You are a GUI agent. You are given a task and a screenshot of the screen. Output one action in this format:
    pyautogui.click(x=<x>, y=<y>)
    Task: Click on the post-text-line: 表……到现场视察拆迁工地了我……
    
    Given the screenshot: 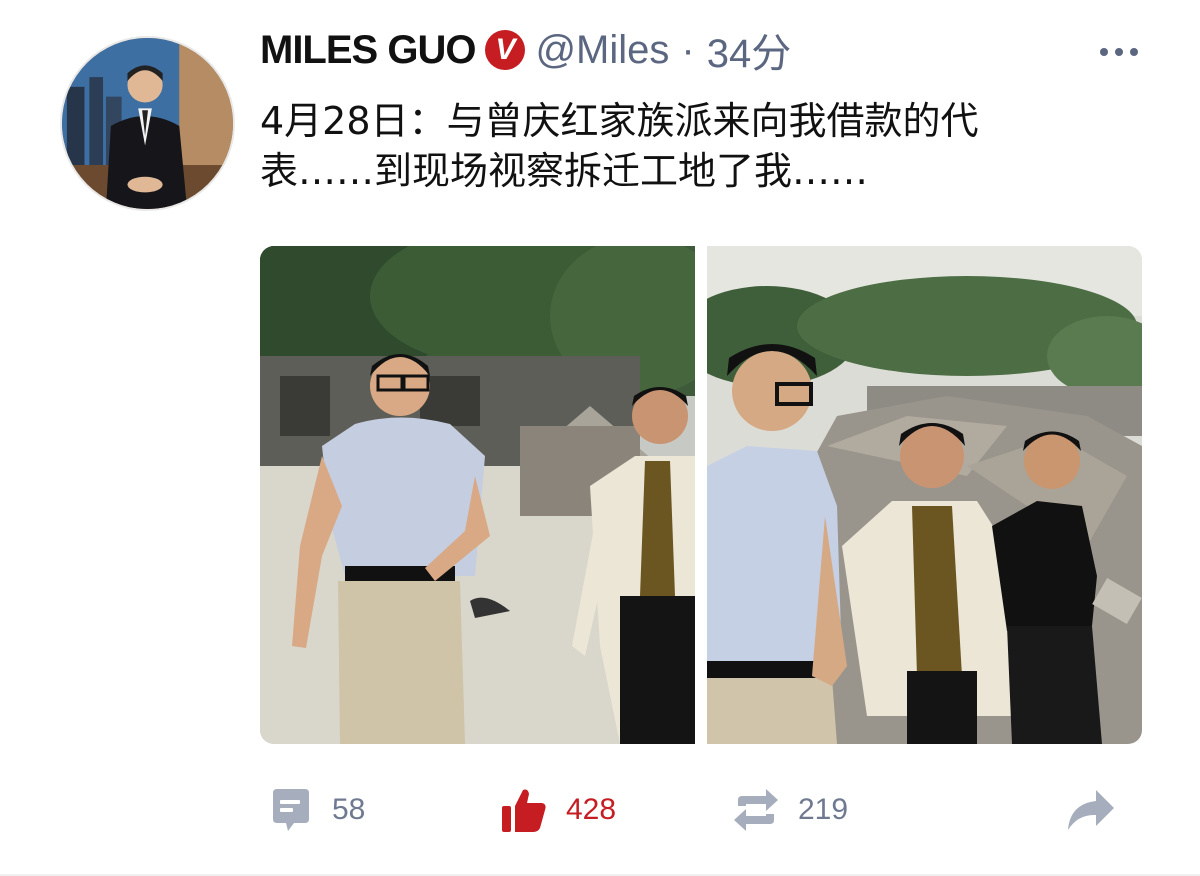 What is the action you would take?
    pyautogui.click(x=564, y=171)
    